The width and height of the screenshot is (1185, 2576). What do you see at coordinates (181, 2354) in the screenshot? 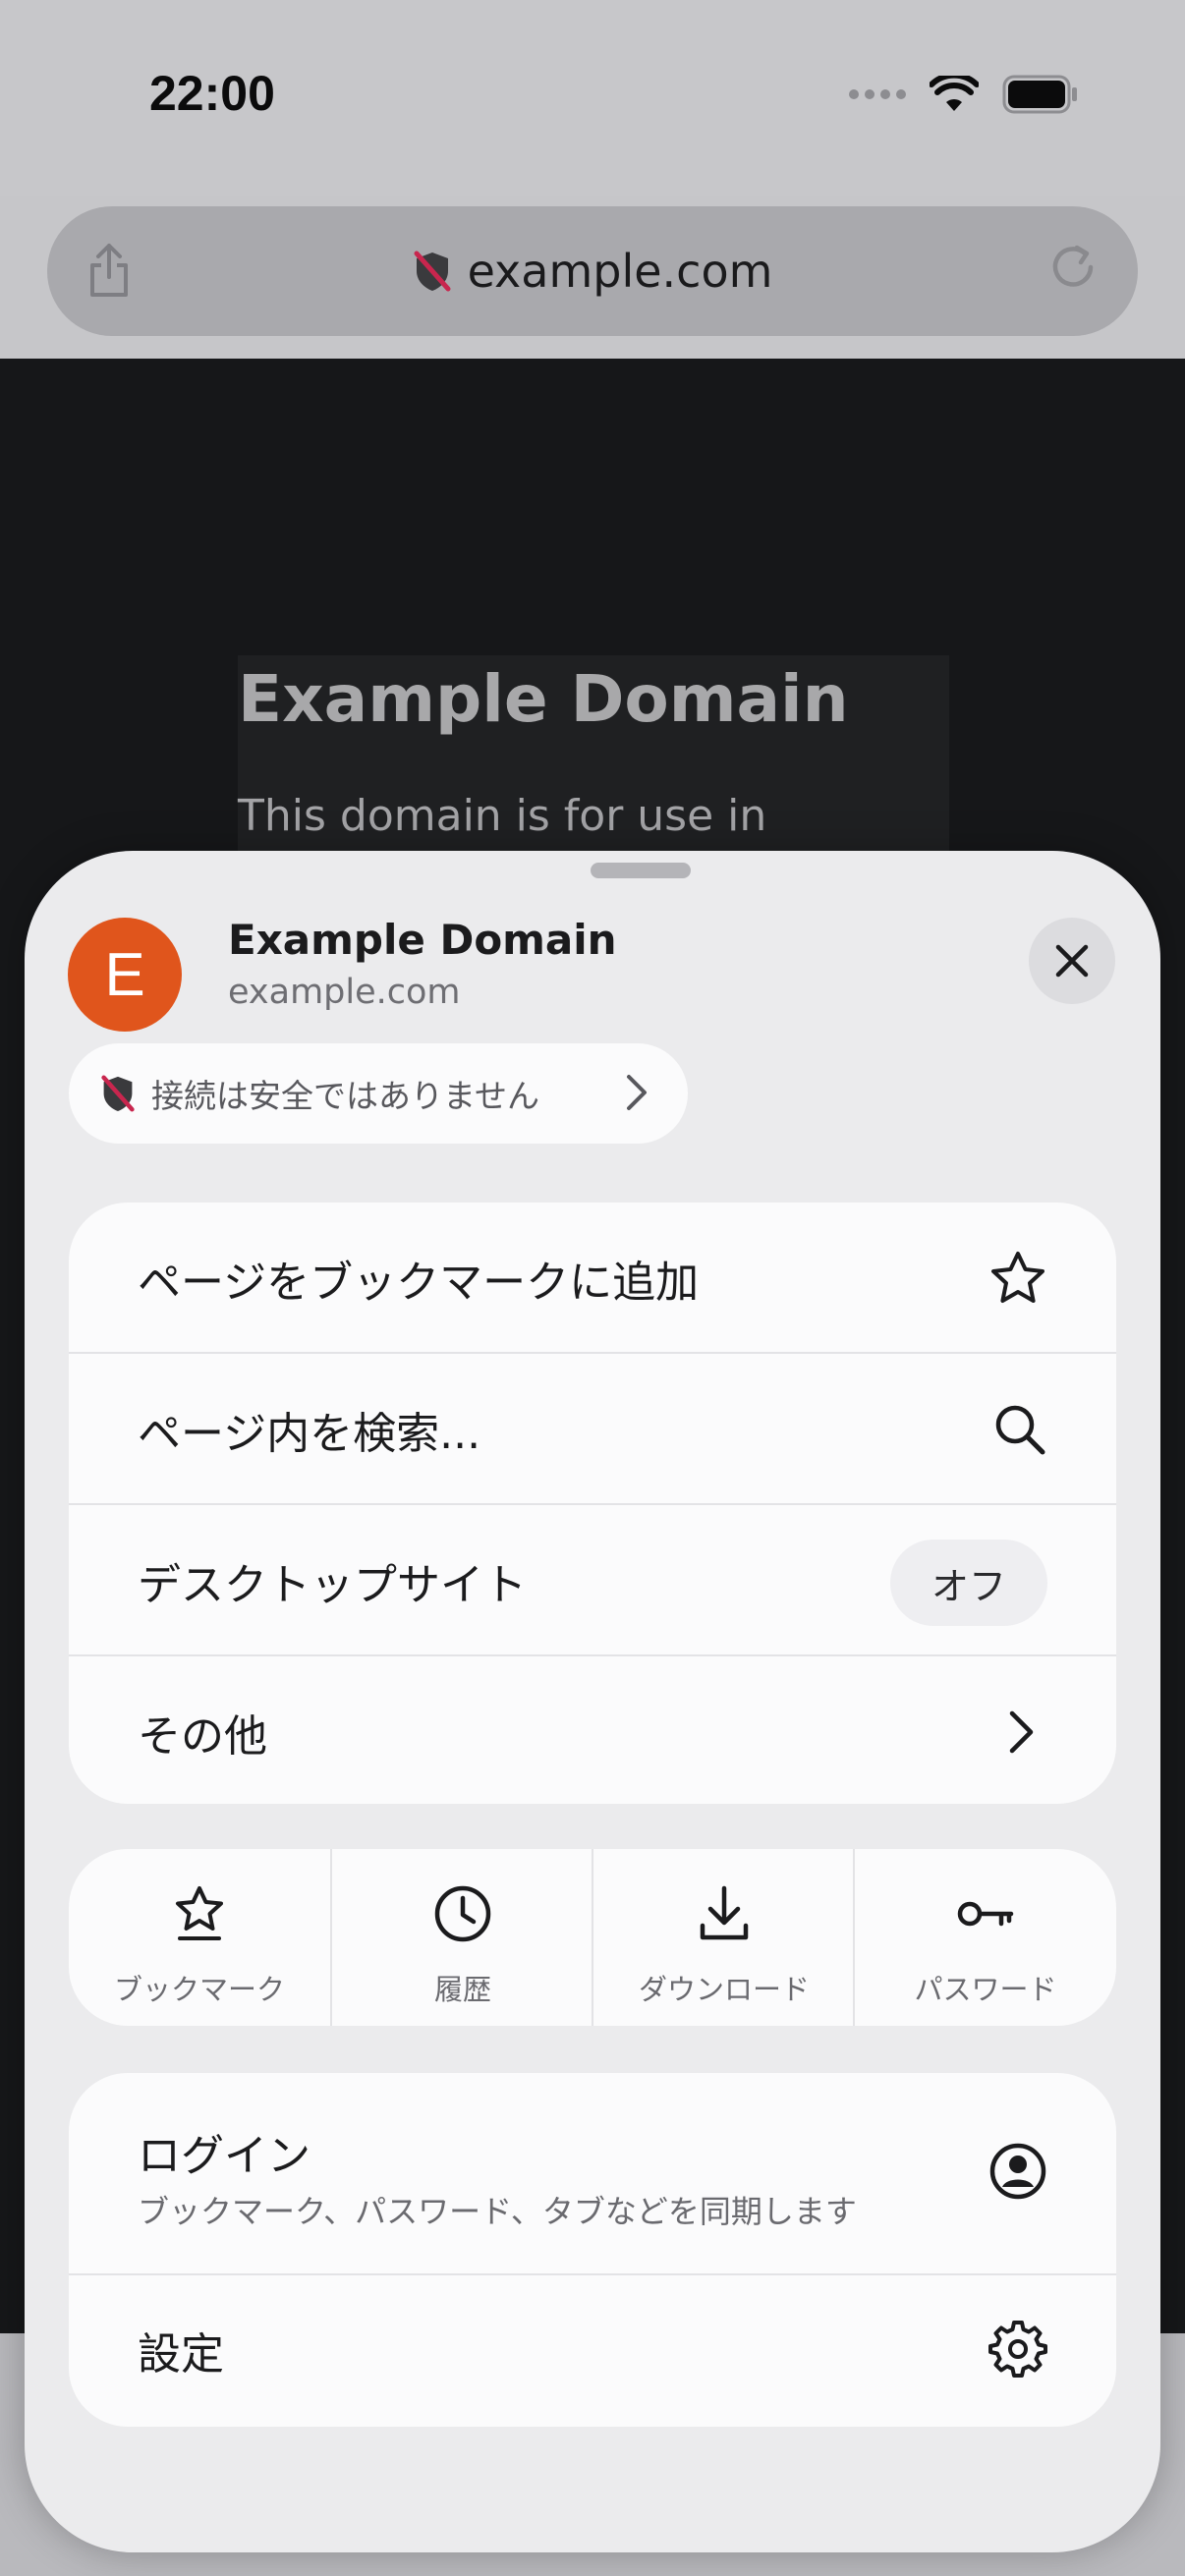
I see `settings-label: 設定` at bounding box center [181, 2354].